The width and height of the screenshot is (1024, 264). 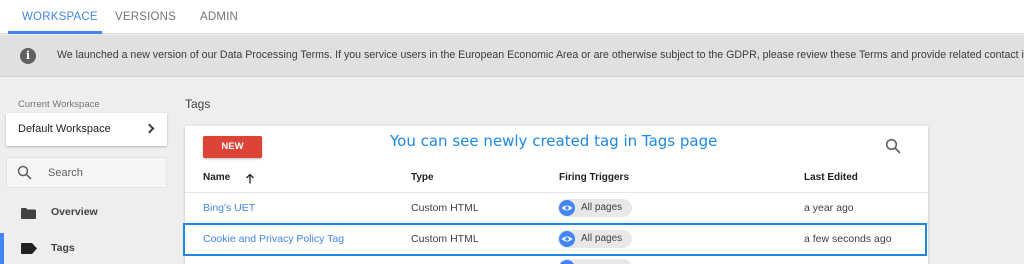 I want to click on last-edited: a few seconds ago, so click(x=848, y=239).